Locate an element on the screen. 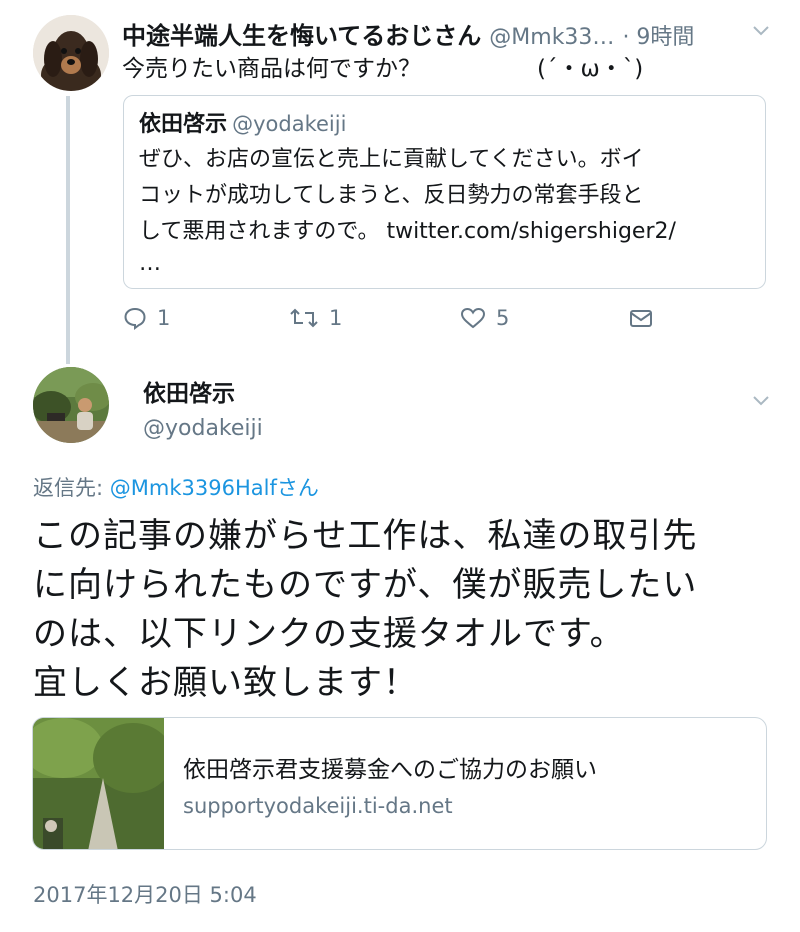 This screenshot has width=800, height=932. reply-count: 1 is located at coordinates (164, 318).